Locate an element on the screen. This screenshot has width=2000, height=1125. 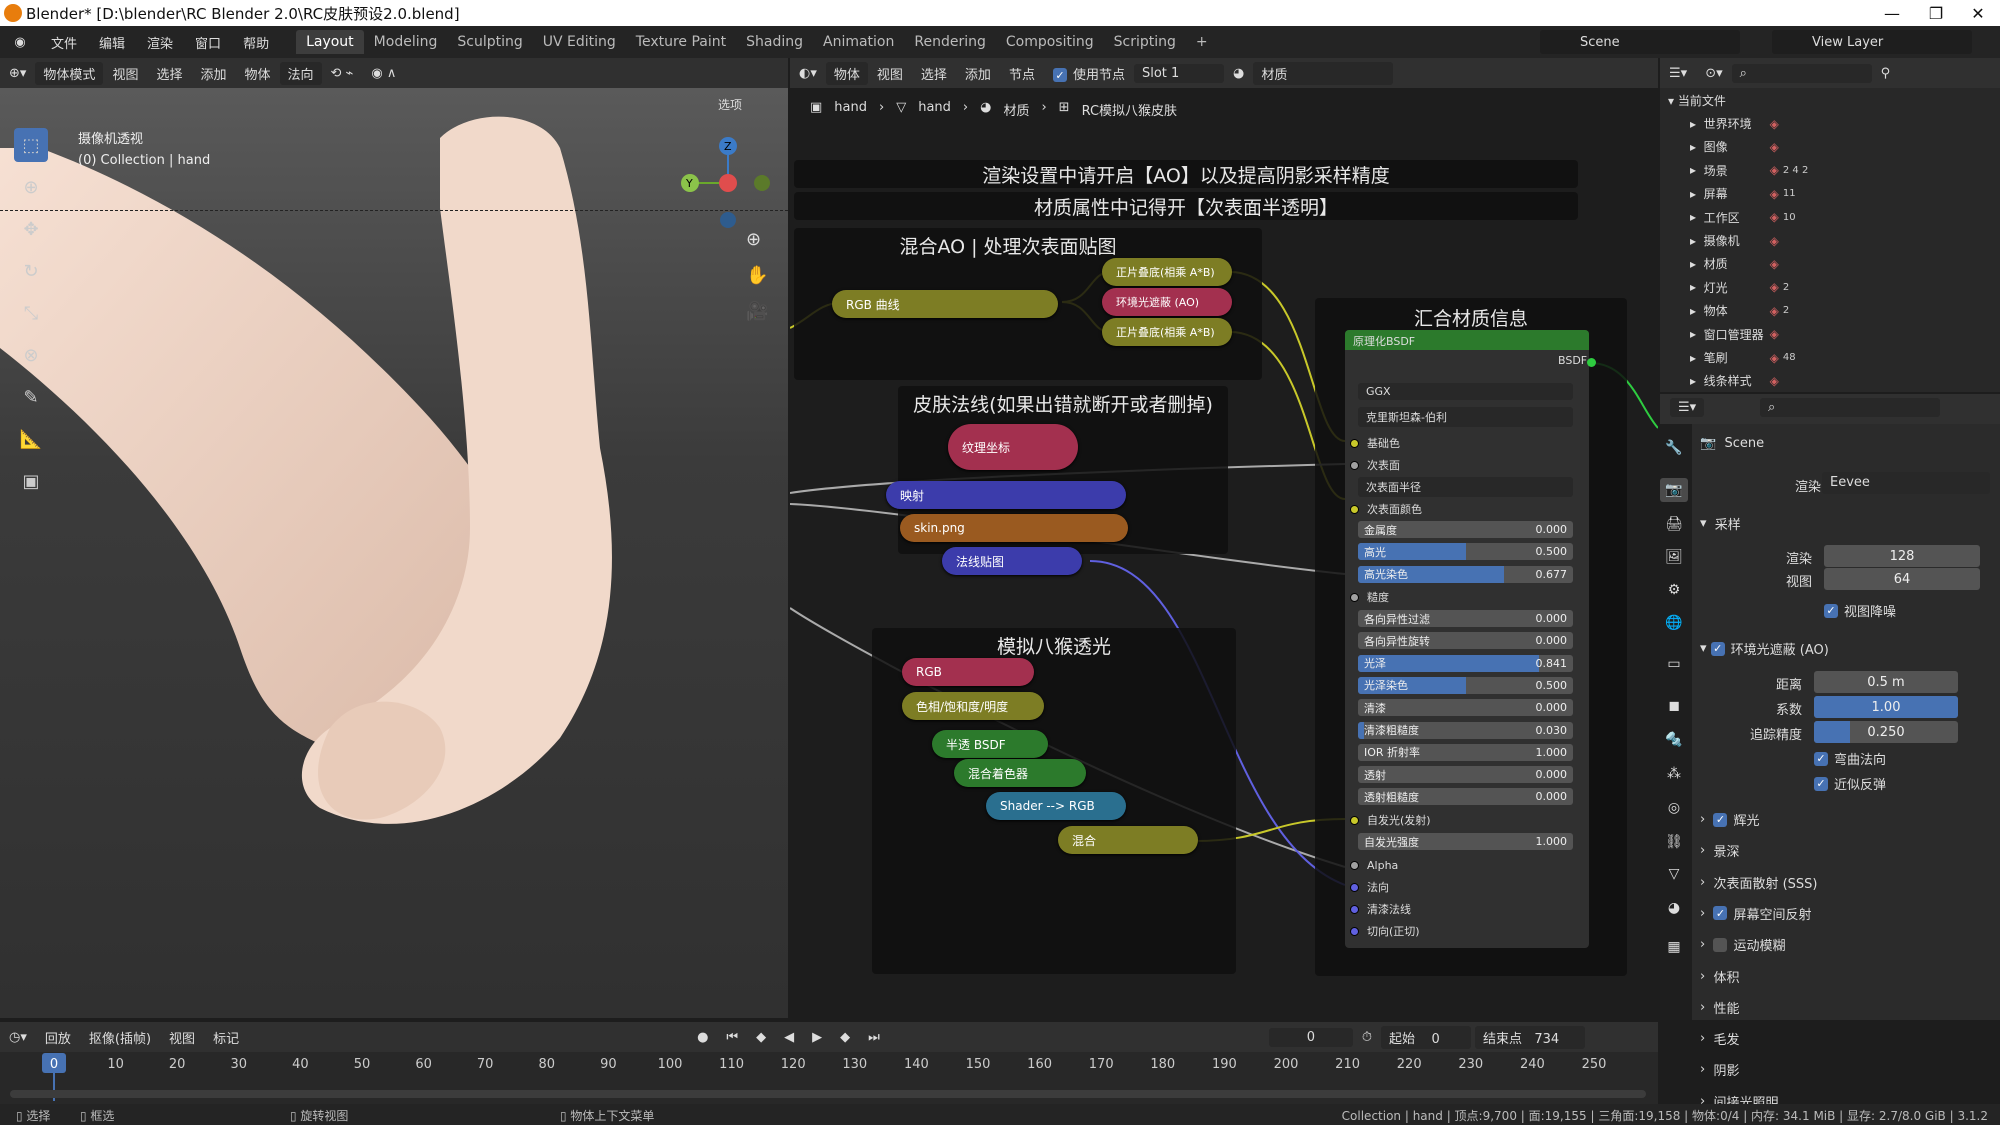
menu-file: 文件 is located at coordinates (64, 42).